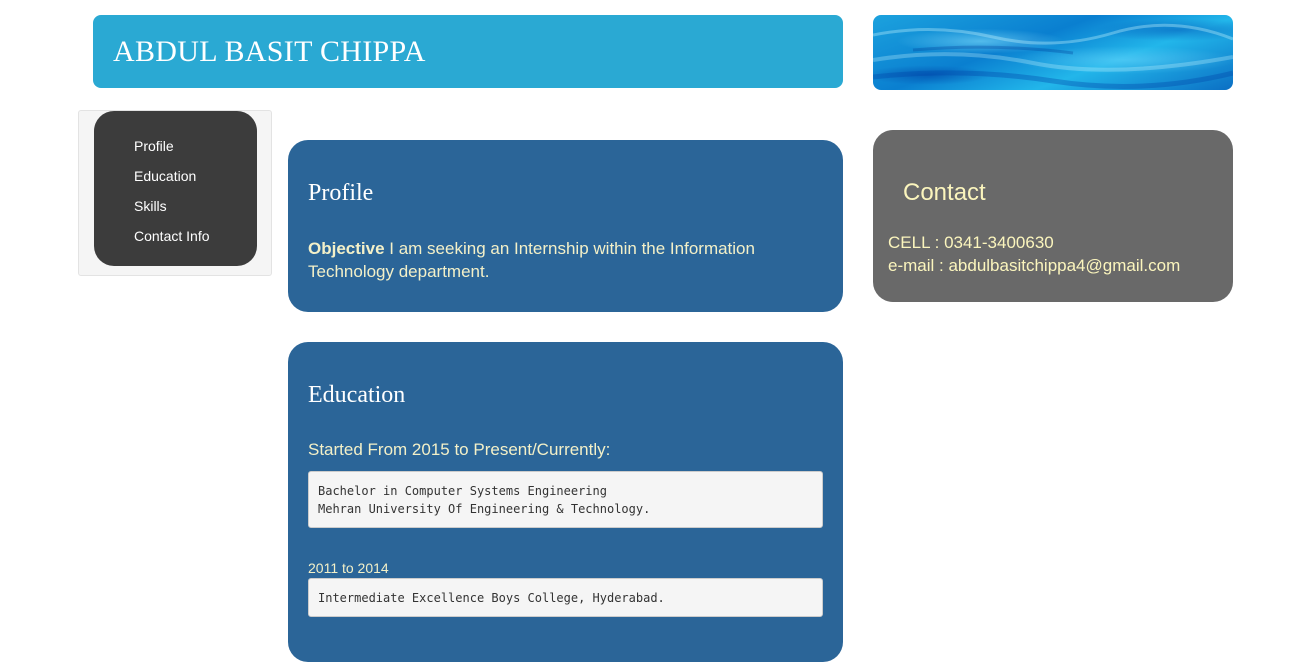 The height and width of the screenshot is (662, 1308). What do you see at coordinates (172, 183) in the screenshot?
I see `nav-item-education: Education` at bounding box center [172, 183].